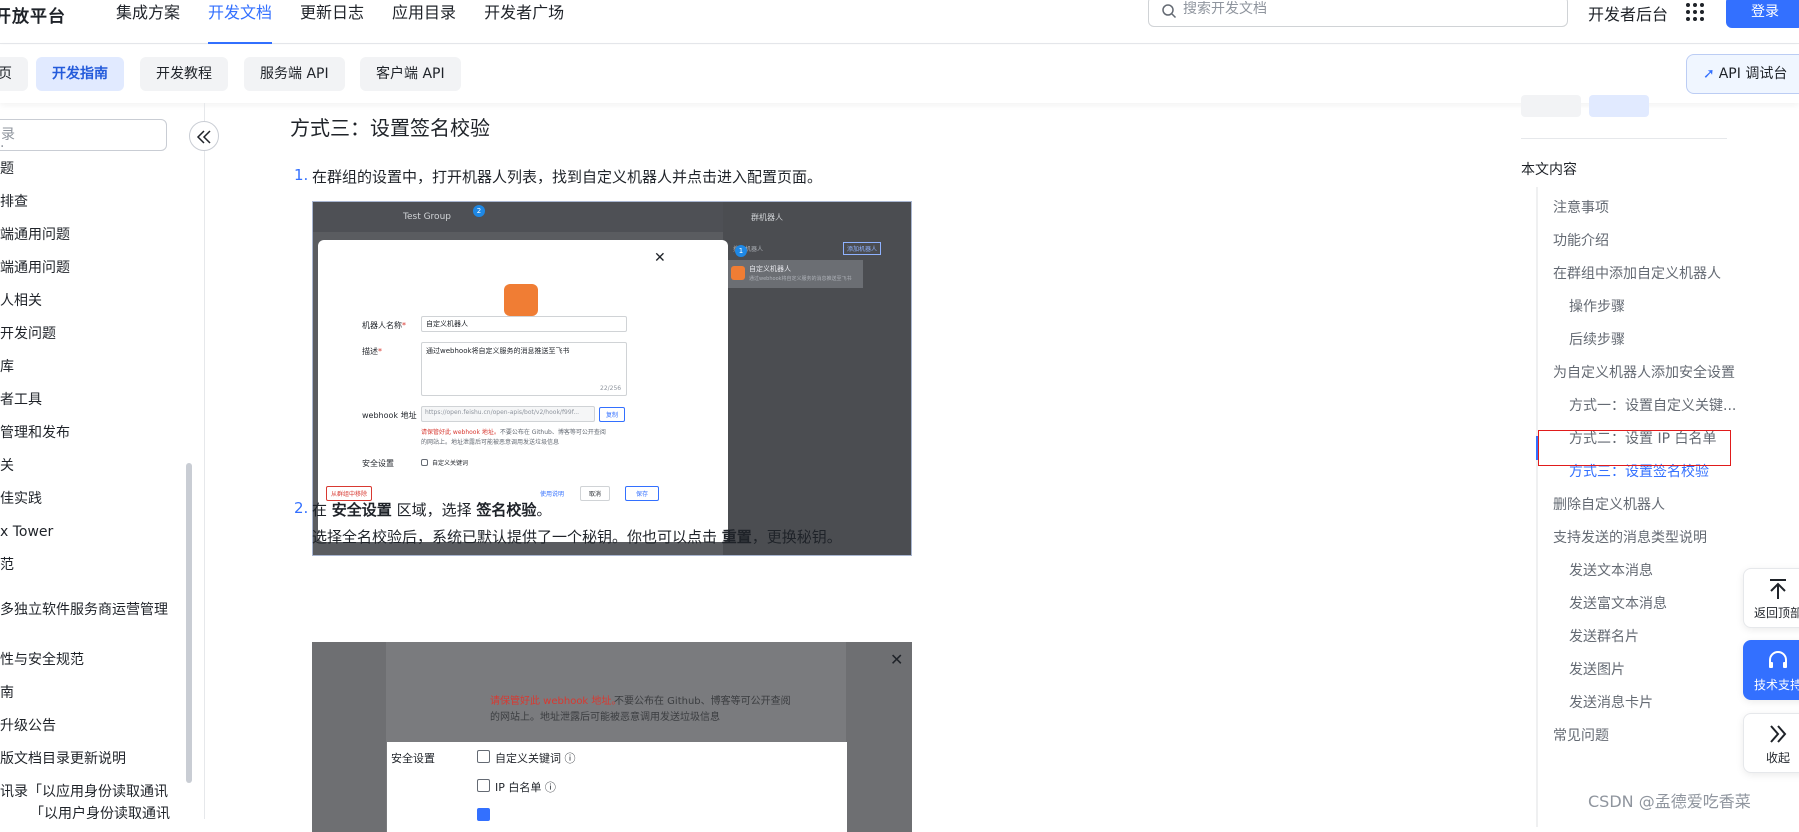 This screenshot has height=832, width=1799. I want to click on toc-item: 后续步骤, so click(1597, 339).